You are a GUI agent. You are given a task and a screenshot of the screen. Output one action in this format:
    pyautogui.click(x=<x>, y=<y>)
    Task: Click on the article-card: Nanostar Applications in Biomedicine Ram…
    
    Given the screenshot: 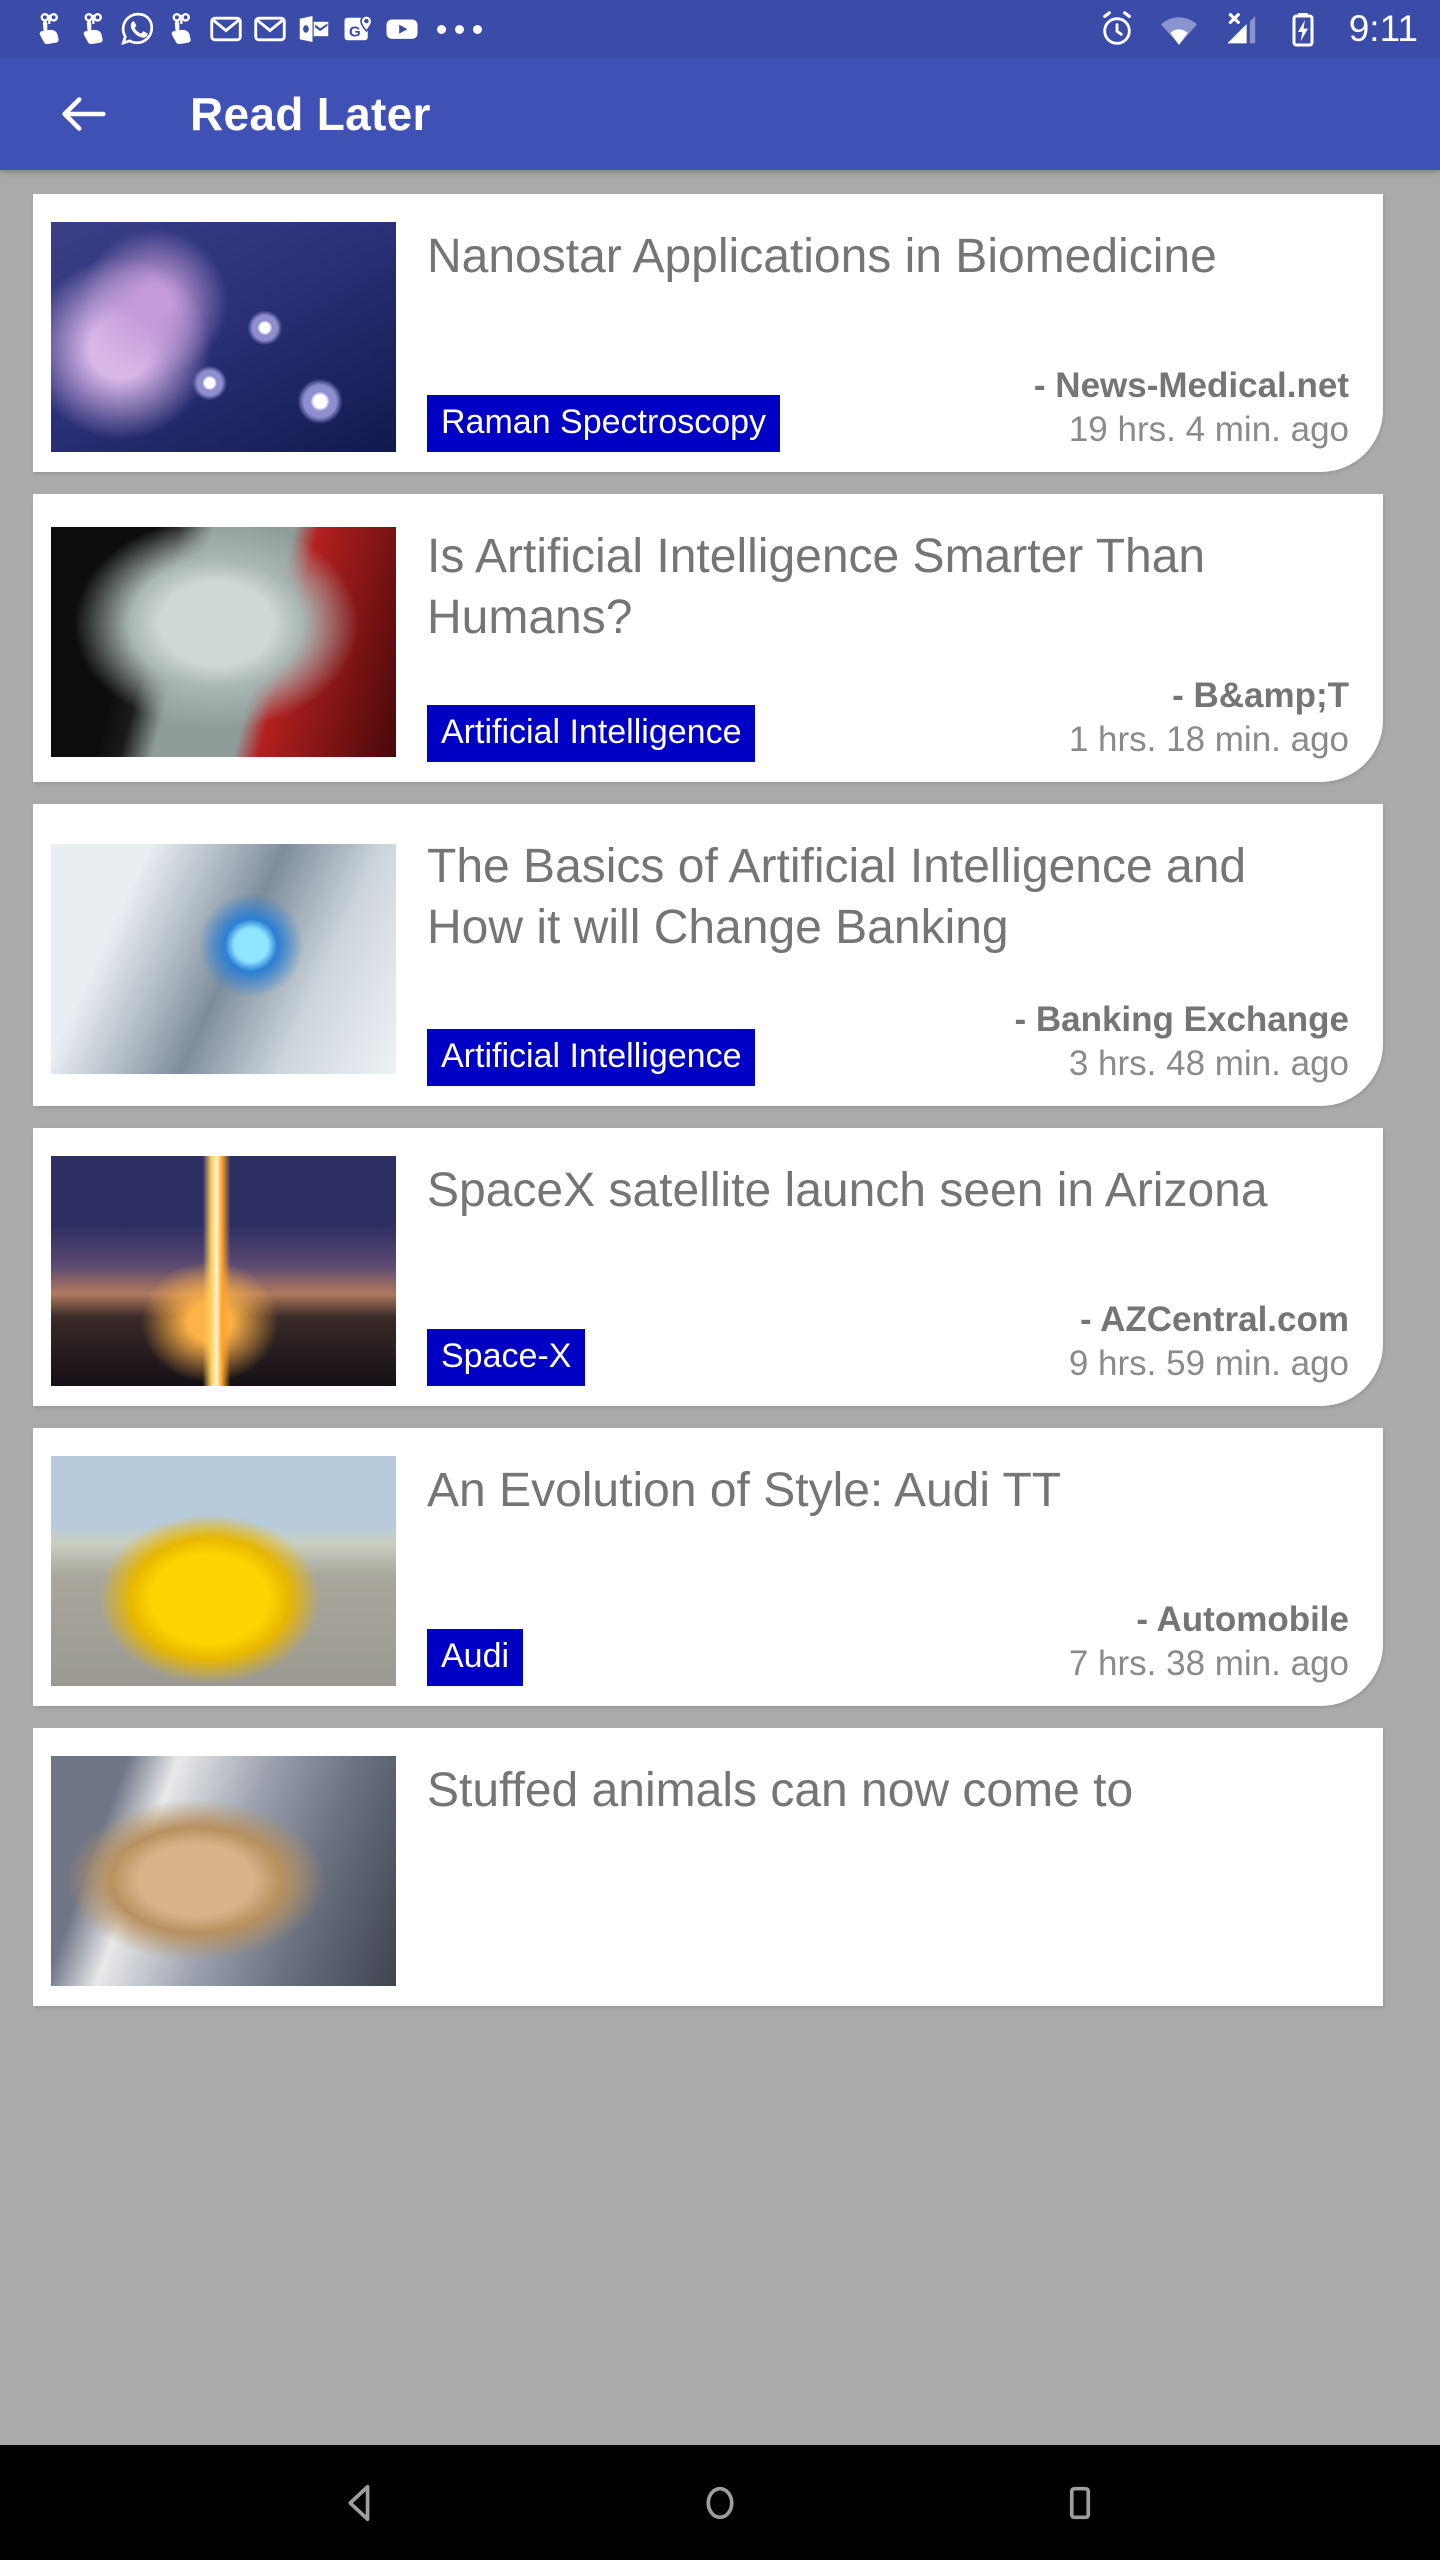 What is the action you would take?
    pyautogui.click(x=708, y=333)
    